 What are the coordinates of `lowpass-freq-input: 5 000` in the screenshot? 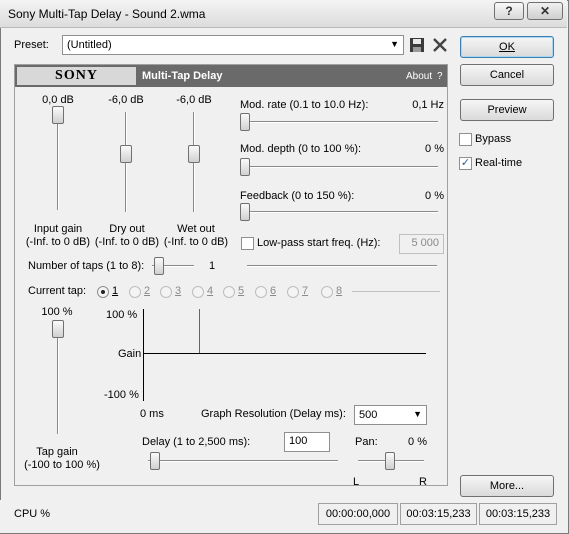 It's located at (421, 244).